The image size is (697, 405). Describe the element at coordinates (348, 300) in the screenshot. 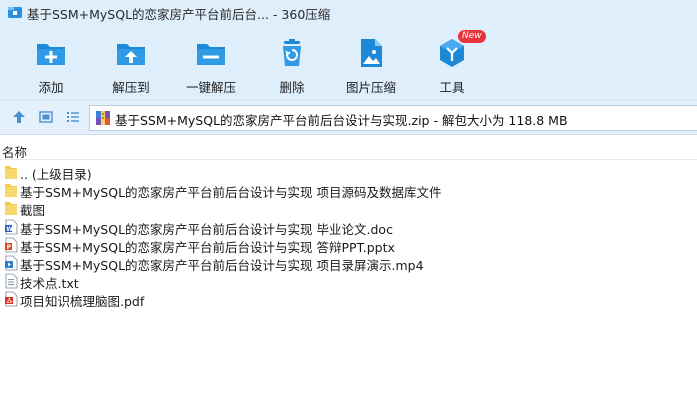

I see `list-item: 项目知识梳理脑图.pdf` at that location.